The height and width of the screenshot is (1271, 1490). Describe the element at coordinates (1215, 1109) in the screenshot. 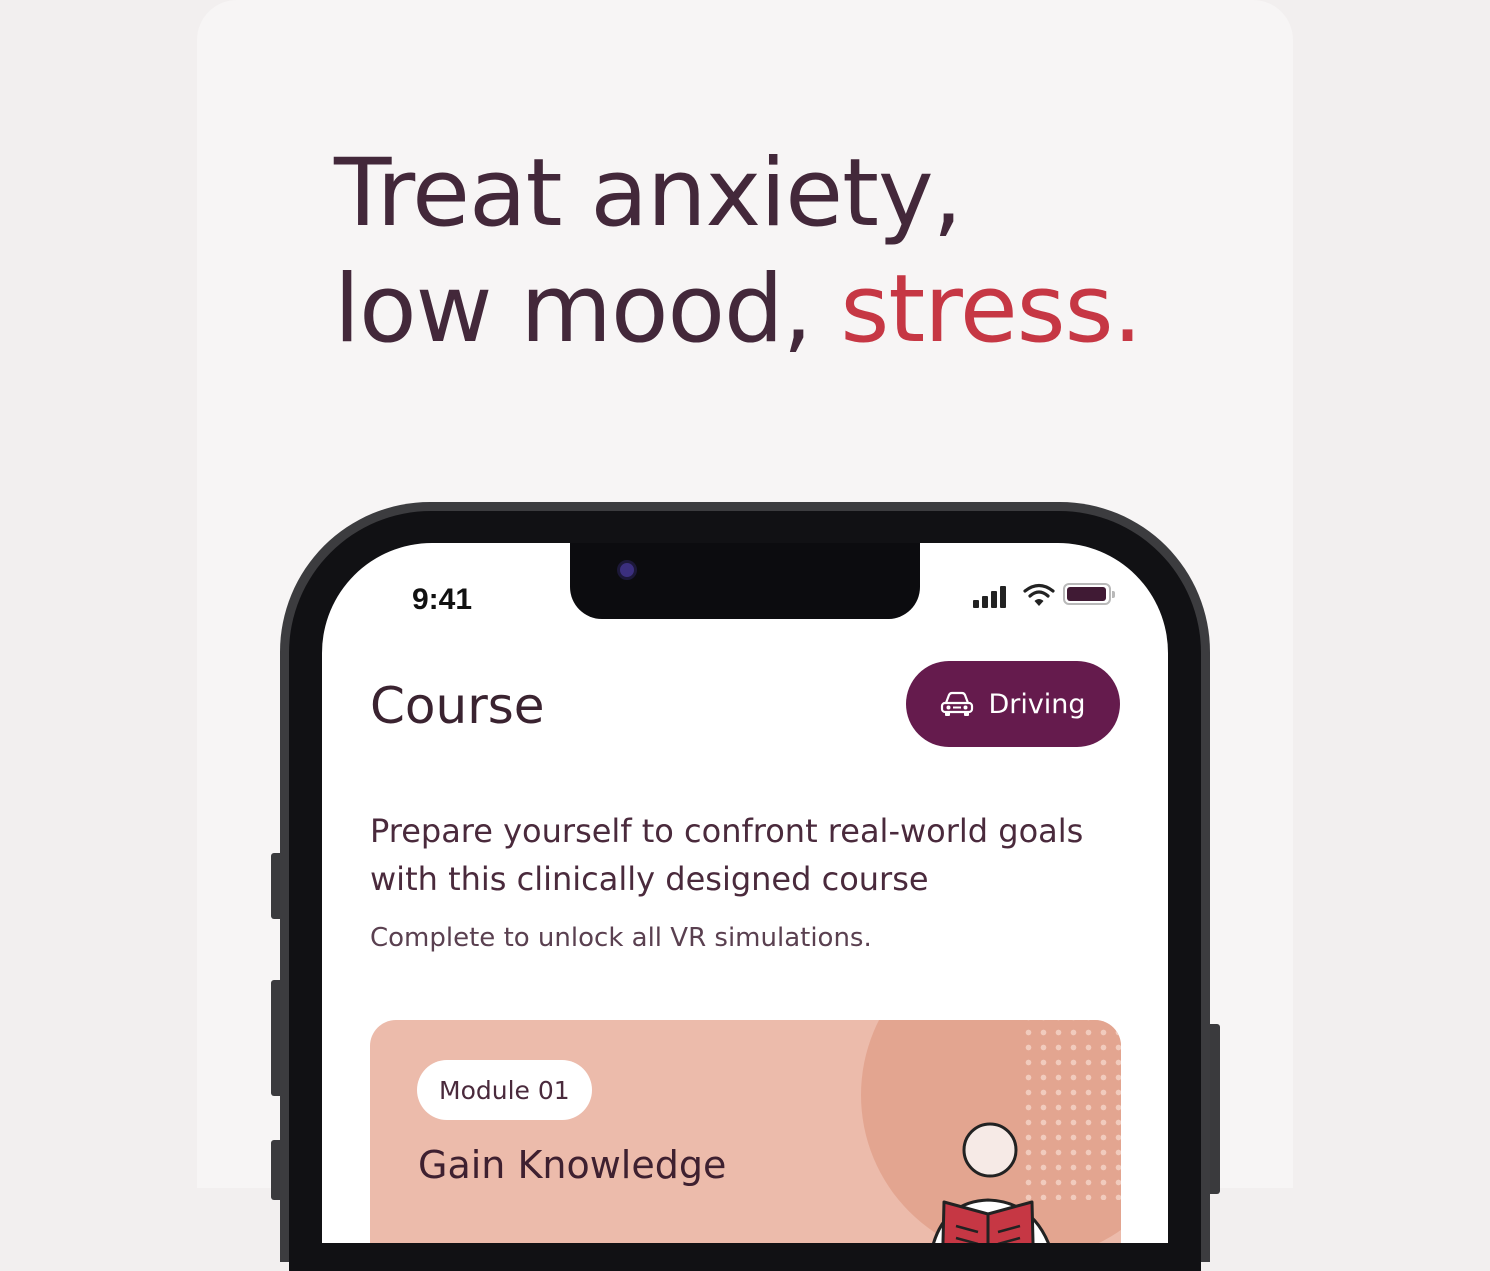

I see `phone-power-button` at that location.